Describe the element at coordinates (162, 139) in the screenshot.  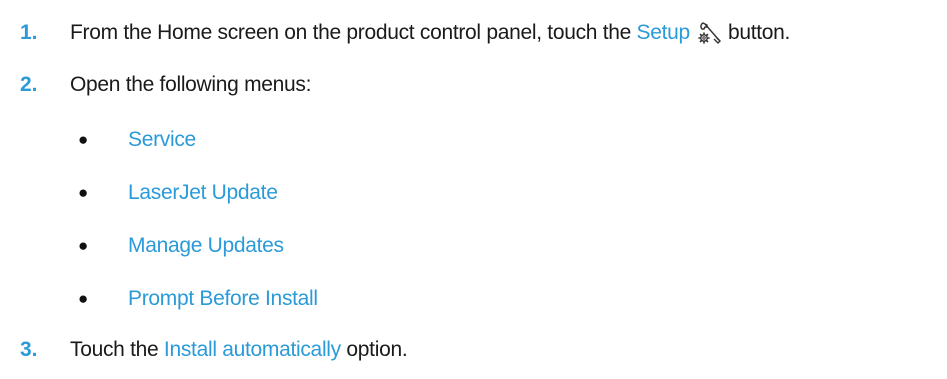
I see `menu-name: Service` at that location.